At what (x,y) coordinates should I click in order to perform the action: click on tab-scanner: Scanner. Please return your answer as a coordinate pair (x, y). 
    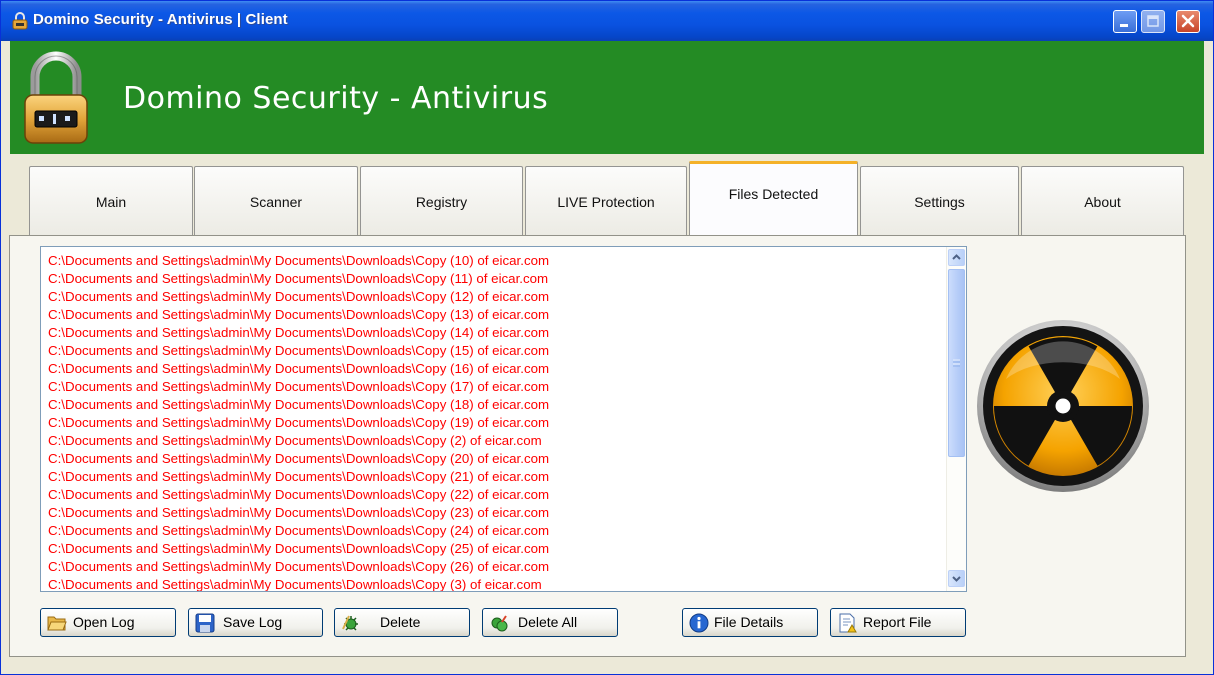
    Looking at the image, I should click on (276, 201).